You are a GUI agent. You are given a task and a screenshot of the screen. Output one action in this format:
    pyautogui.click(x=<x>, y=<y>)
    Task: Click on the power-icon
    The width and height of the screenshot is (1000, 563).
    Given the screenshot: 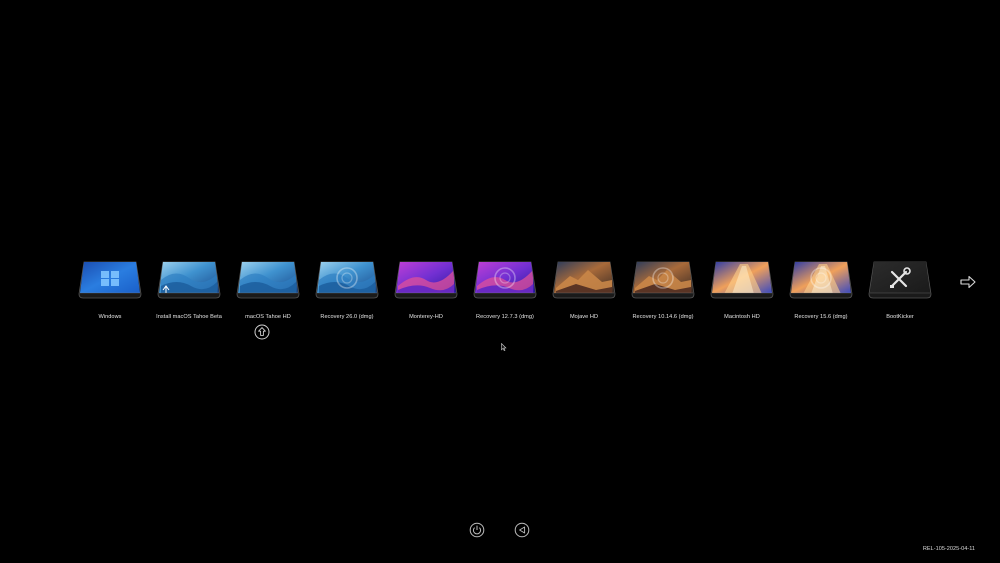 What is the action you would take?
    pyautogui.click(x=477, y=530)
    